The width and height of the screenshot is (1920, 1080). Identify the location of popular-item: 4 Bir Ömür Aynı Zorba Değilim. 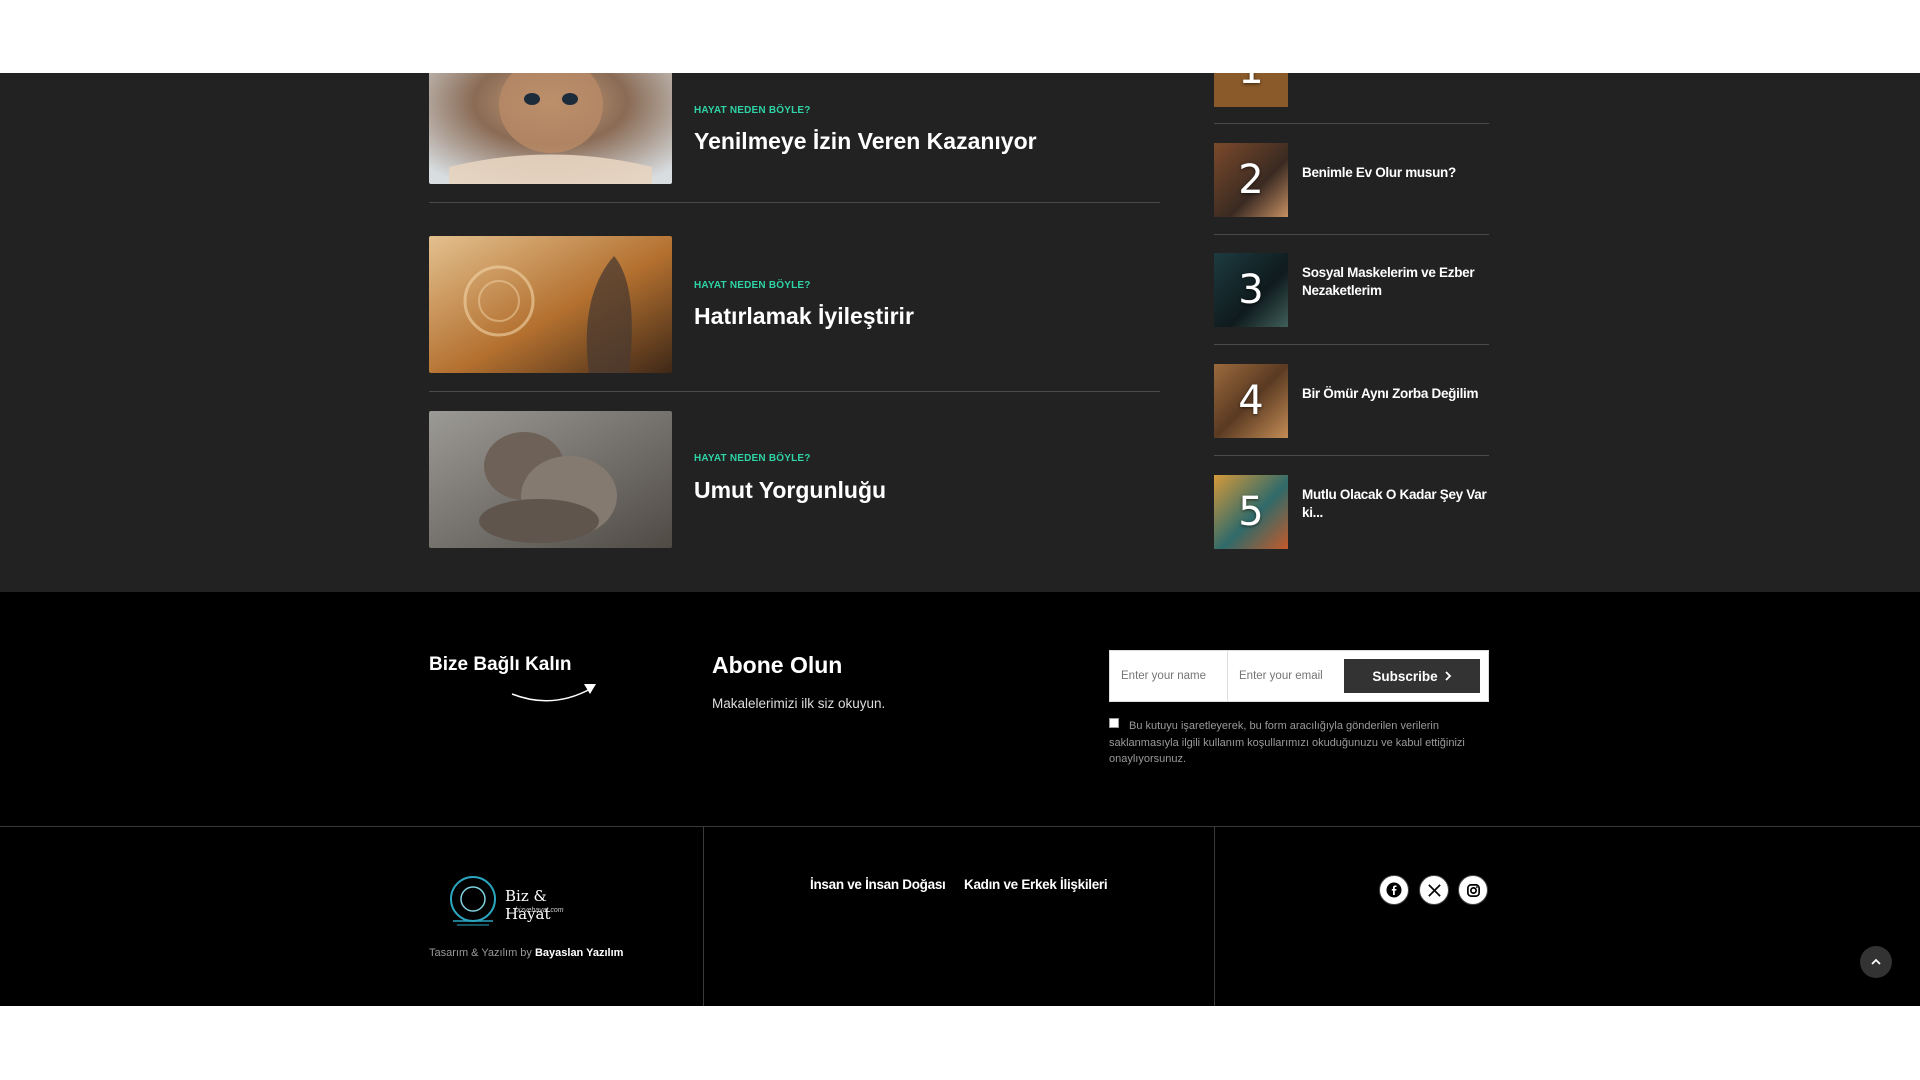
(1351, 419).